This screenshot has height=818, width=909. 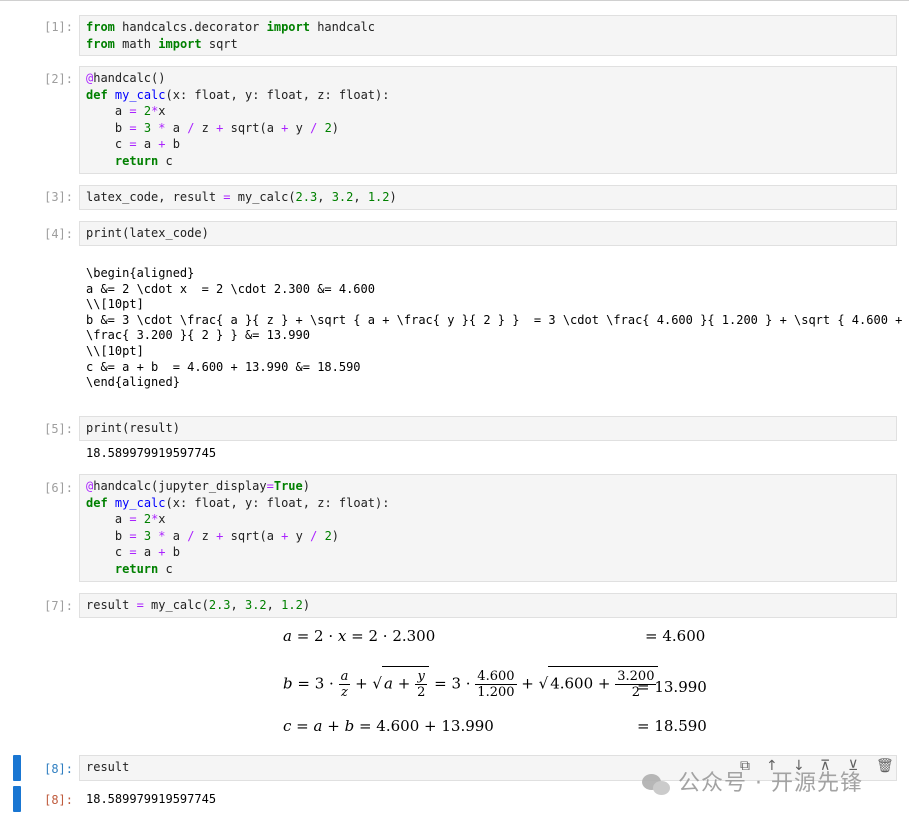 I want to click on watermark: 公众号 · 开源先锋, so click(x=752, y=781).